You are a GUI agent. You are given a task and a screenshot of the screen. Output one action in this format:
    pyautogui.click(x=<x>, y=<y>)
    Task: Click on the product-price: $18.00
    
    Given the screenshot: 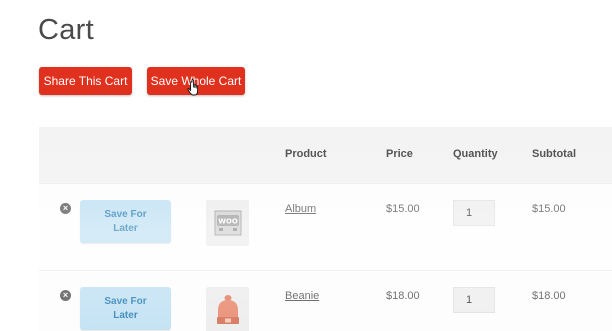 What is the action you would take?
    pyautogui.click(x=403, y=296)
    